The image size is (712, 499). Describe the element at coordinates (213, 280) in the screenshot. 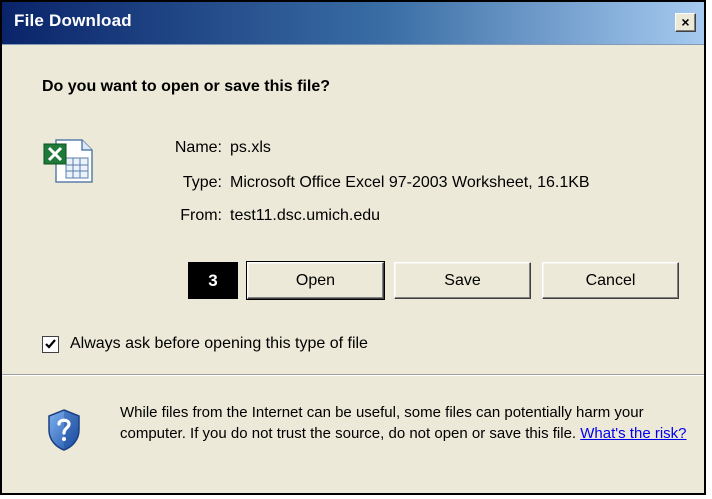

I see `step-number-badge: 3` at that location.